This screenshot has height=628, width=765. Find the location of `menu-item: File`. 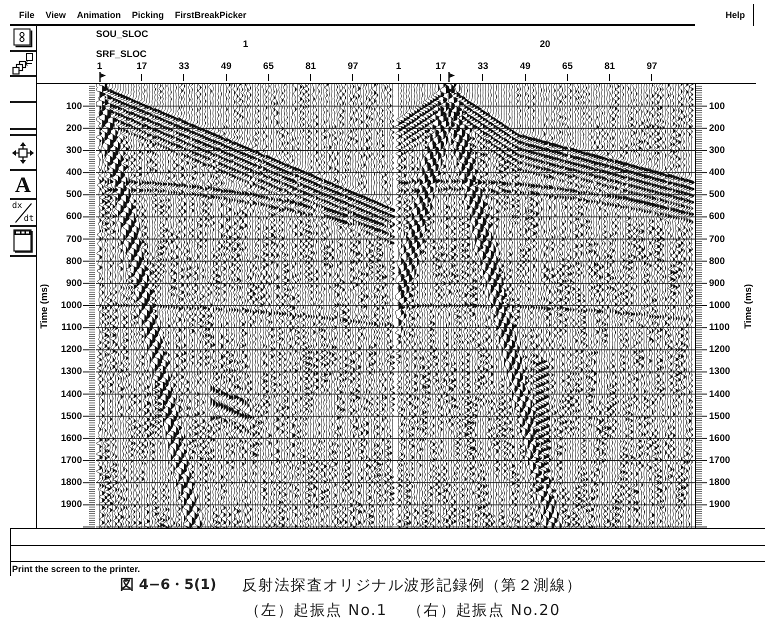

menu-item: File is located at coordinates (27, 15).